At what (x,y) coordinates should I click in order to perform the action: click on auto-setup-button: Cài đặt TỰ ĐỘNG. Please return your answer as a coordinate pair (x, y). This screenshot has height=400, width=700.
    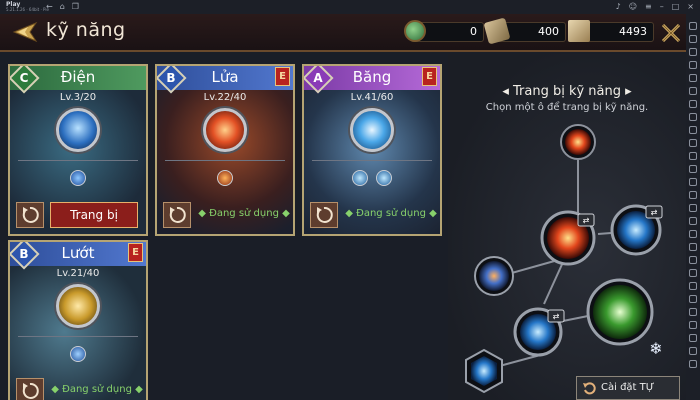
    Looking at the image, I should click on (628, 388).